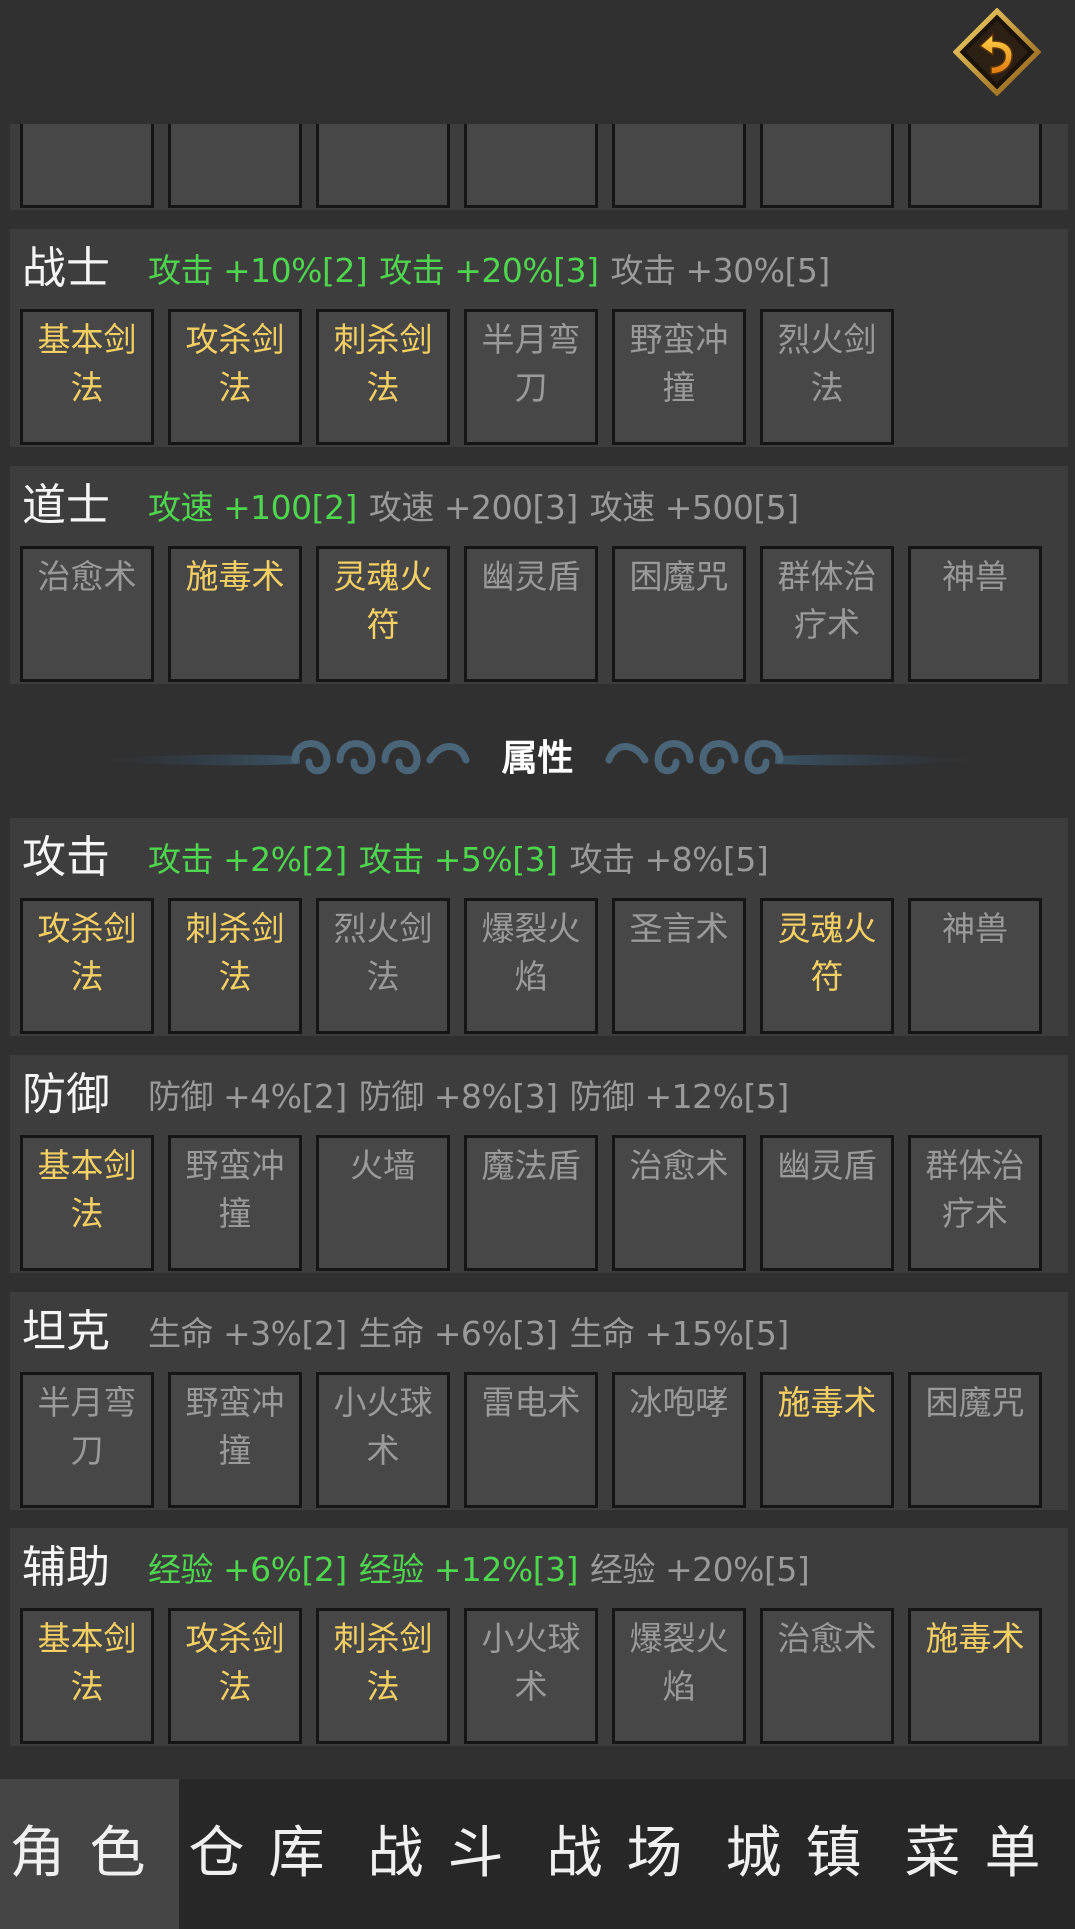 The image size is (1075, 1929). Describe the element at coordinates (247, 1096) in the screenshot. I see `bonus-tier: 防御 +4%[2]` at that location.